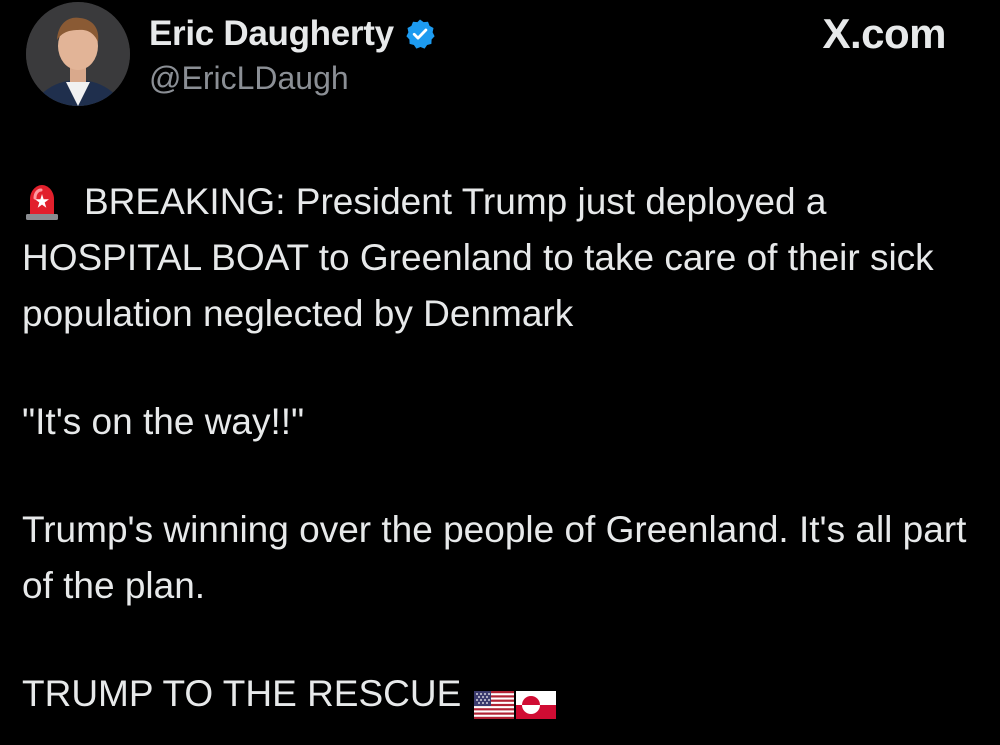 The width and height of the screenshot is (1000, 745). Describe the element at coordinates (163, 421) in the screenshot. I see `tweet-paragraph-quote: "It's on the way!!"` at that location.